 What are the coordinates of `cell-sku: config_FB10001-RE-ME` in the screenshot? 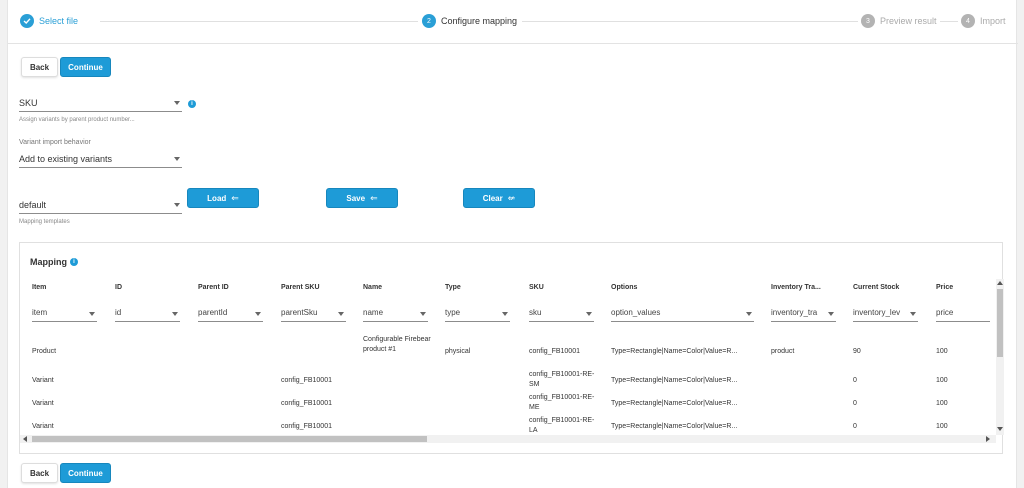 It's located at (562, 402).